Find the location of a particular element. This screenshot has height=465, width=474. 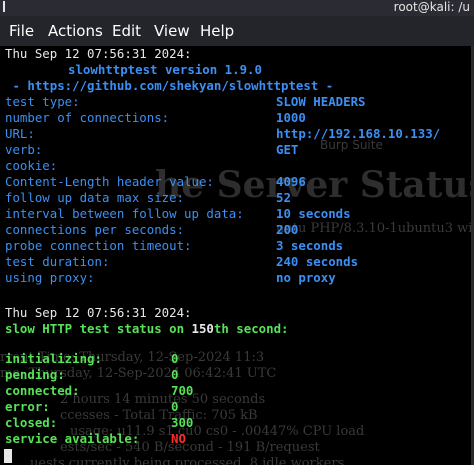

service-available-value: NO is located at coordinates (178, 438).